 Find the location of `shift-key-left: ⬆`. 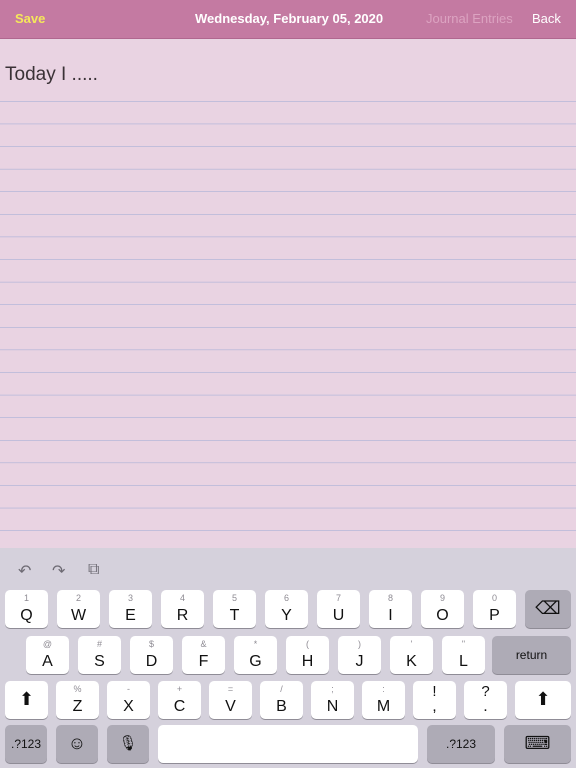

shift-key-left: ⬆ is located at coordinates (26, 700).